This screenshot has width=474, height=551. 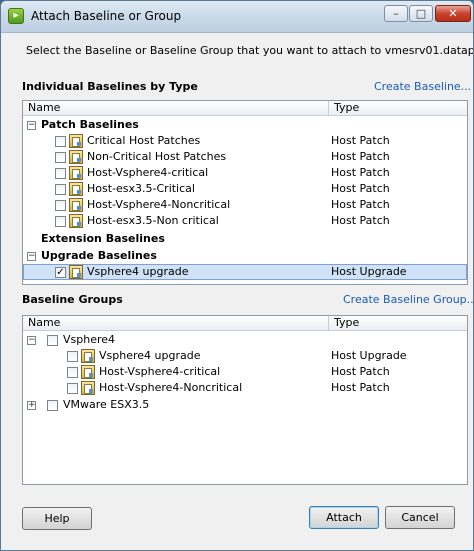 What do you see at coordinates (245, 256) in the screenshot?
I see `group-row-upgrade-baselines: − Upgrade Baselines` at bounding box center [245, 256].